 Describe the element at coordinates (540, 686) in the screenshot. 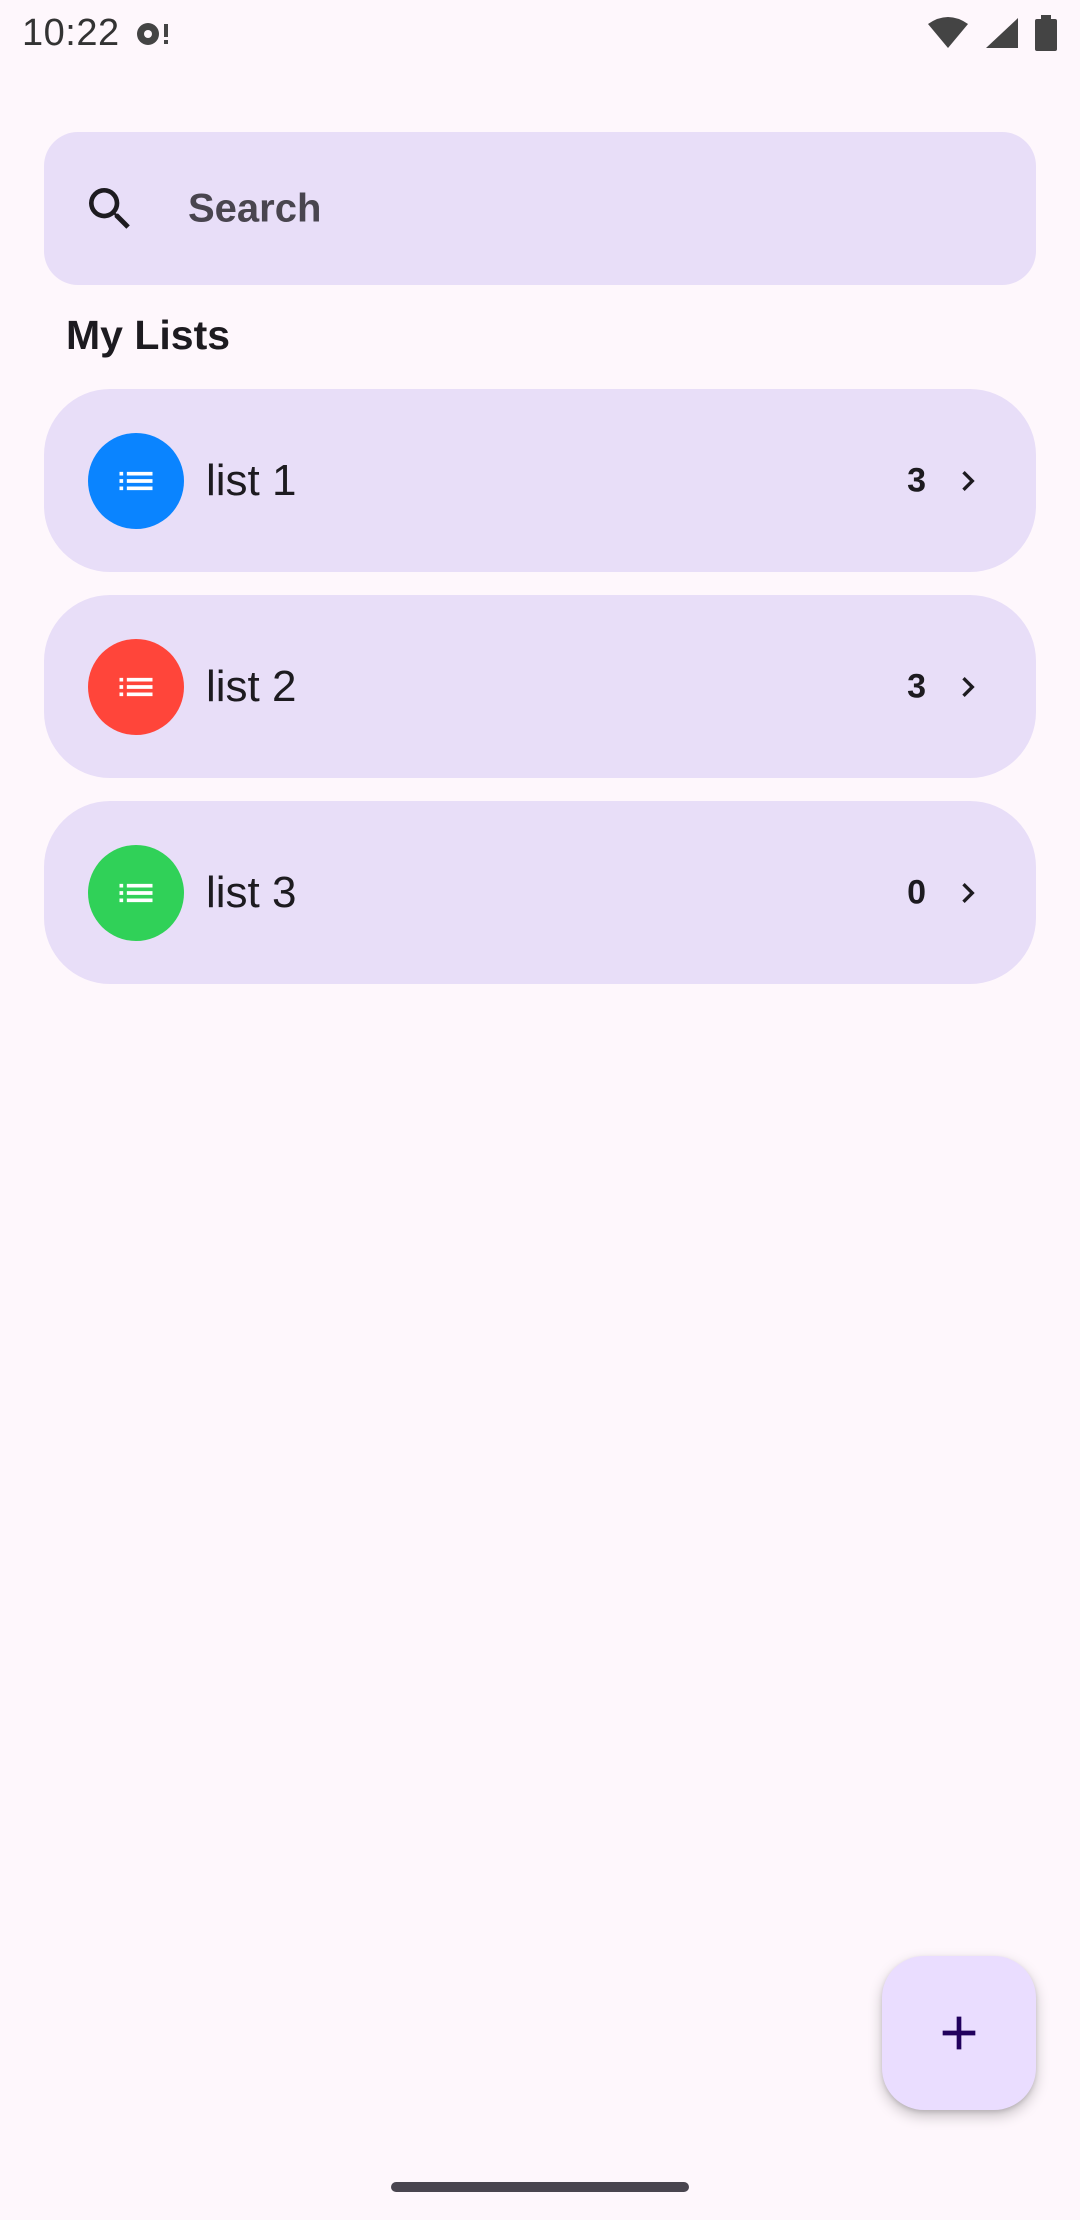

I see `list-item-2: list 2 3` at that location.